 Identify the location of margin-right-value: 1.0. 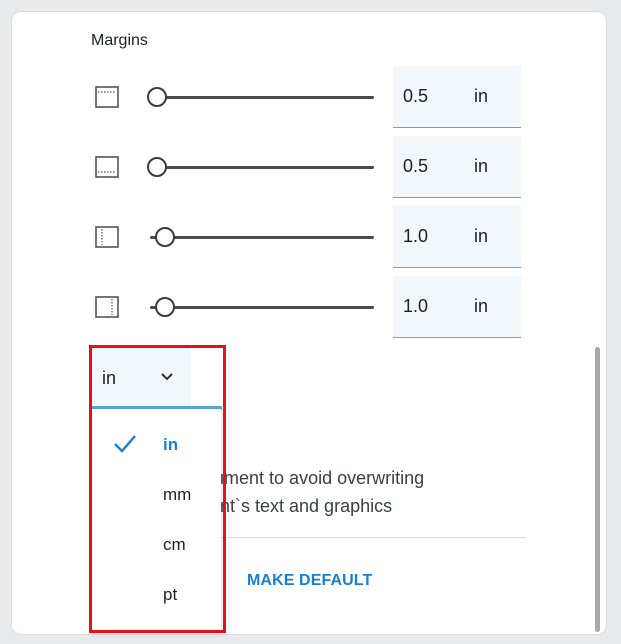
(416, 306).